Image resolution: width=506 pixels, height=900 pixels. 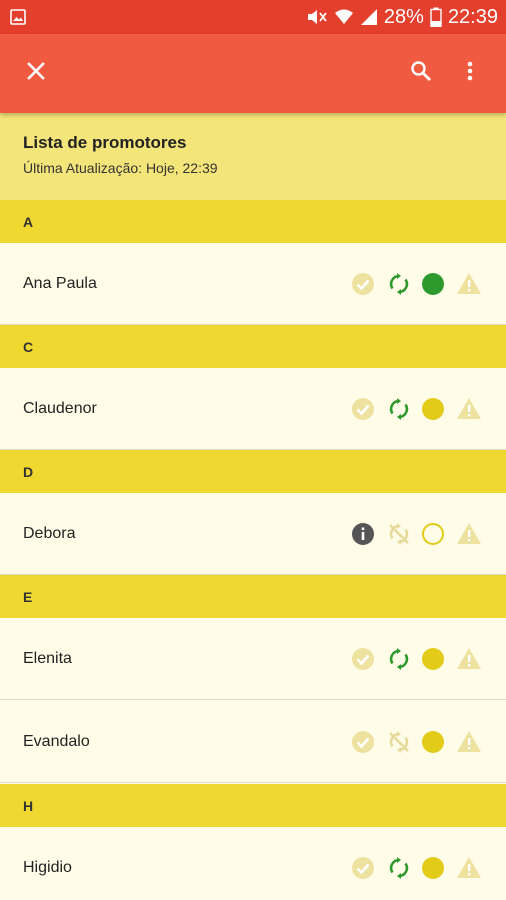 What do you see at coordinates (49, 533) in the screenshot?
I see `promoter-name: Debora` at bounding box center [49, 533].